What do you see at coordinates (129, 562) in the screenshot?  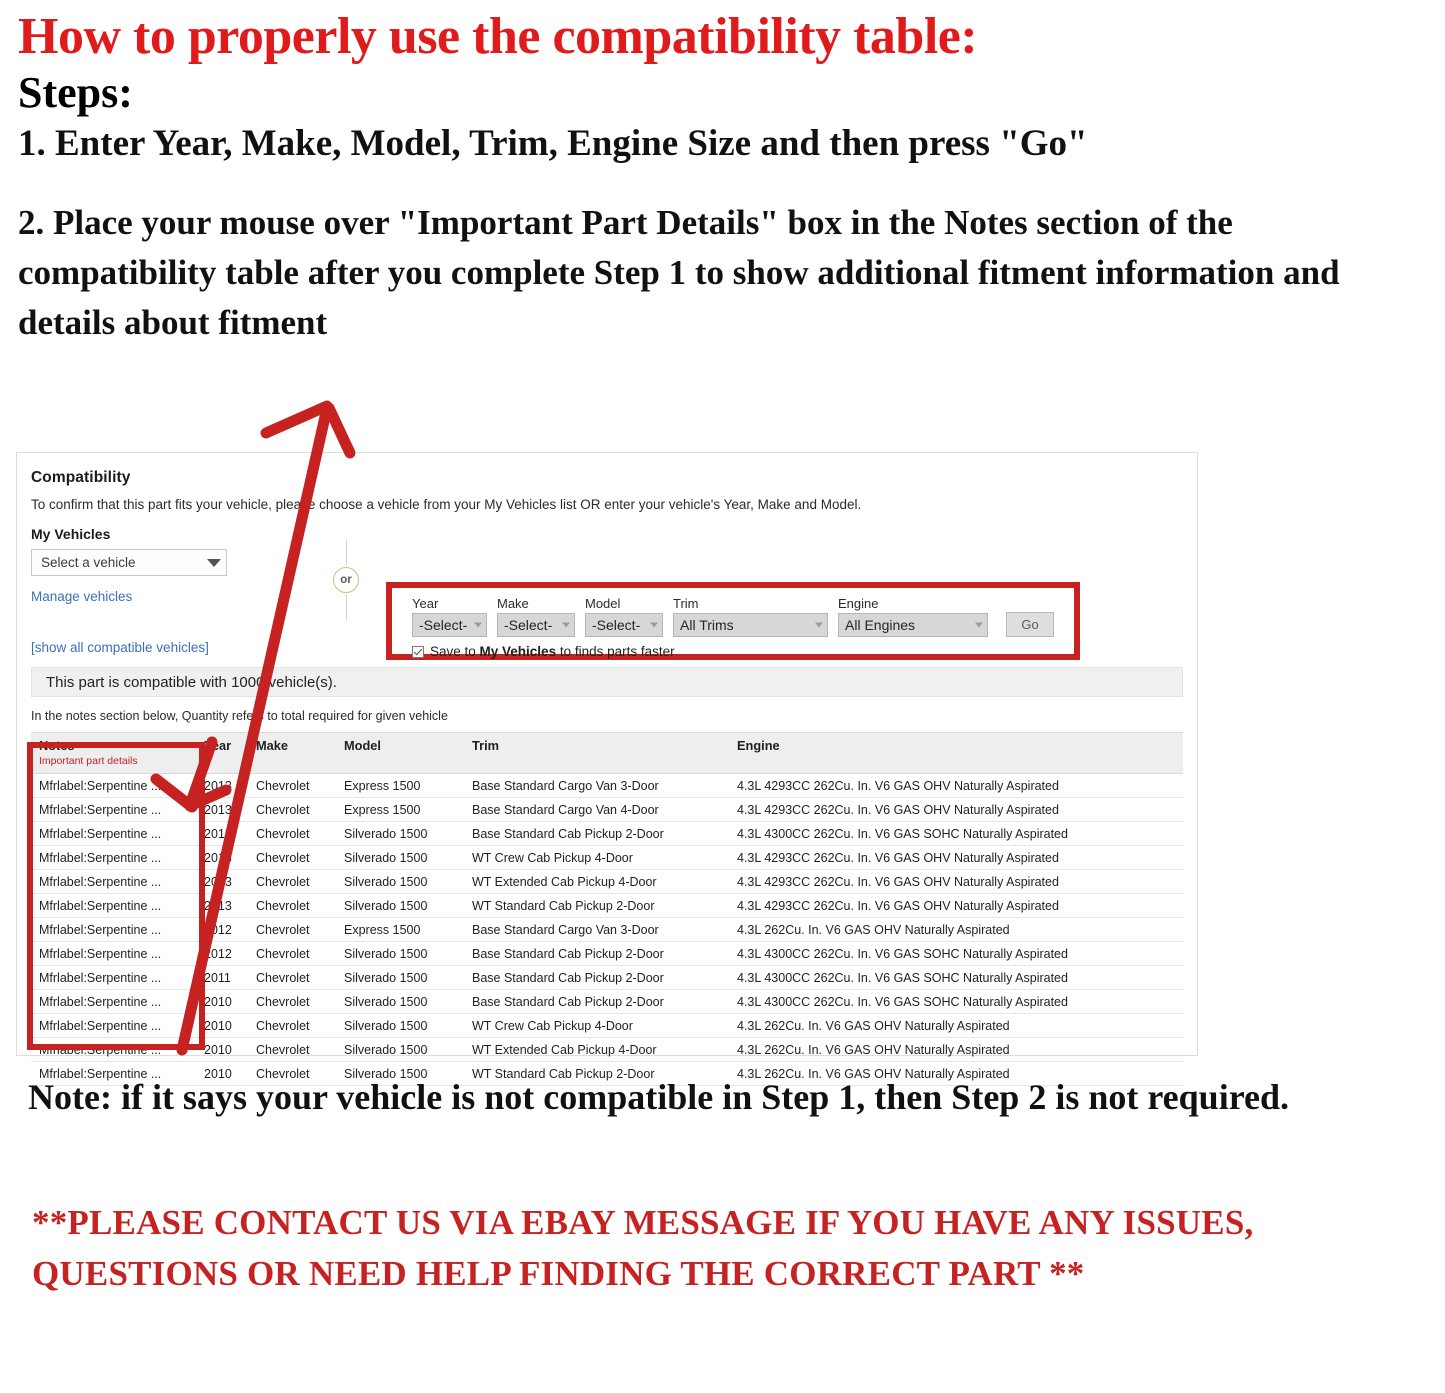 I see `vehicle-select-dropdown: Select a vehicle` at bounding box center [129, 562].